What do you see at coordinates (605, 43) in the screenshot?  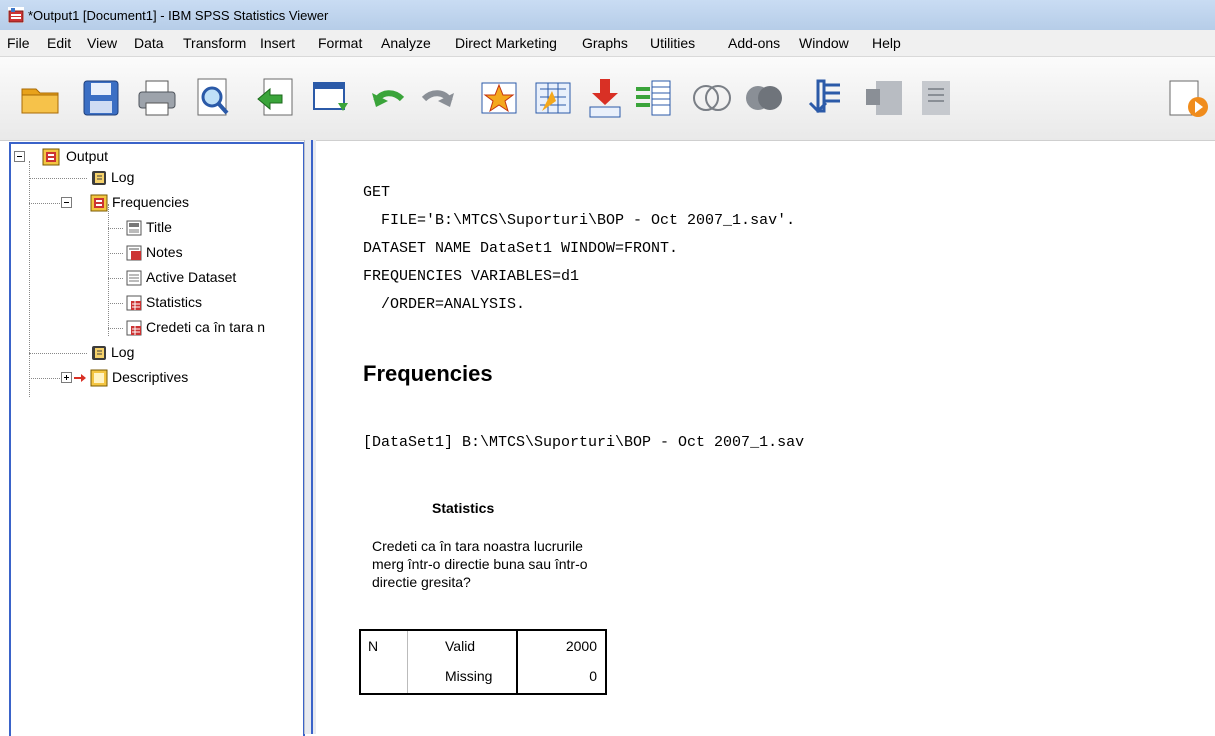 I see `menu-graphs: Graphs` at bounding box center [605, 43].